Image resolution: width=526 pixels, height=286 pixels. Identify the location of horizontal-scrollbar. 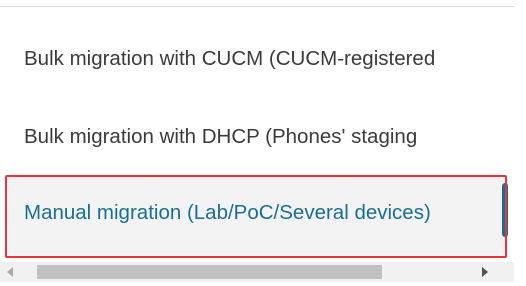
(257, 272).